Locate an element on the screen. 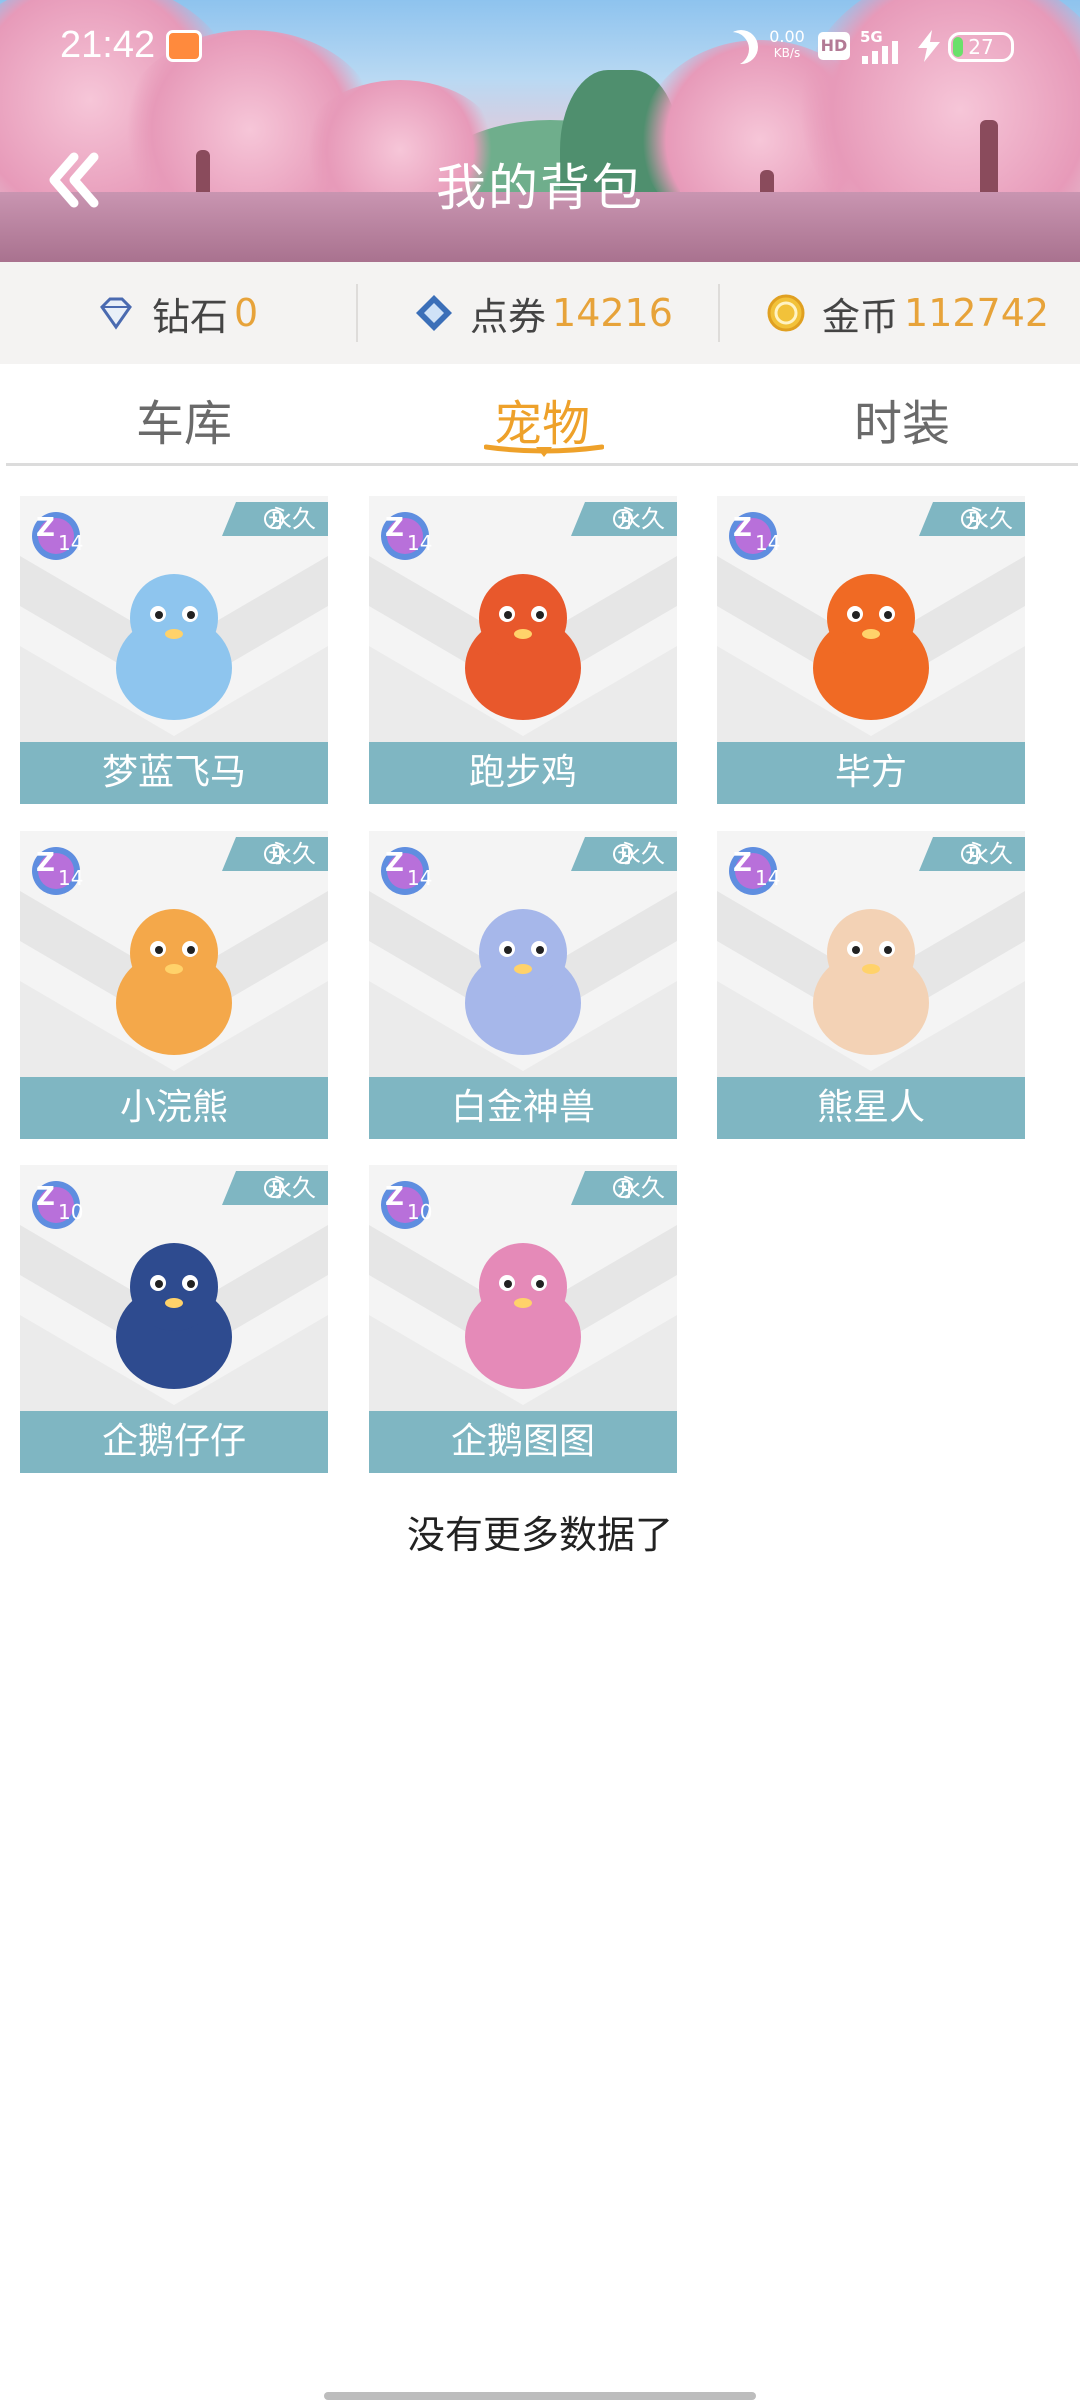 The width and height of the screenshot is (1080, 2404). no-more-data-text: 没有更多数据了 is located at coordinates (539, 1535).